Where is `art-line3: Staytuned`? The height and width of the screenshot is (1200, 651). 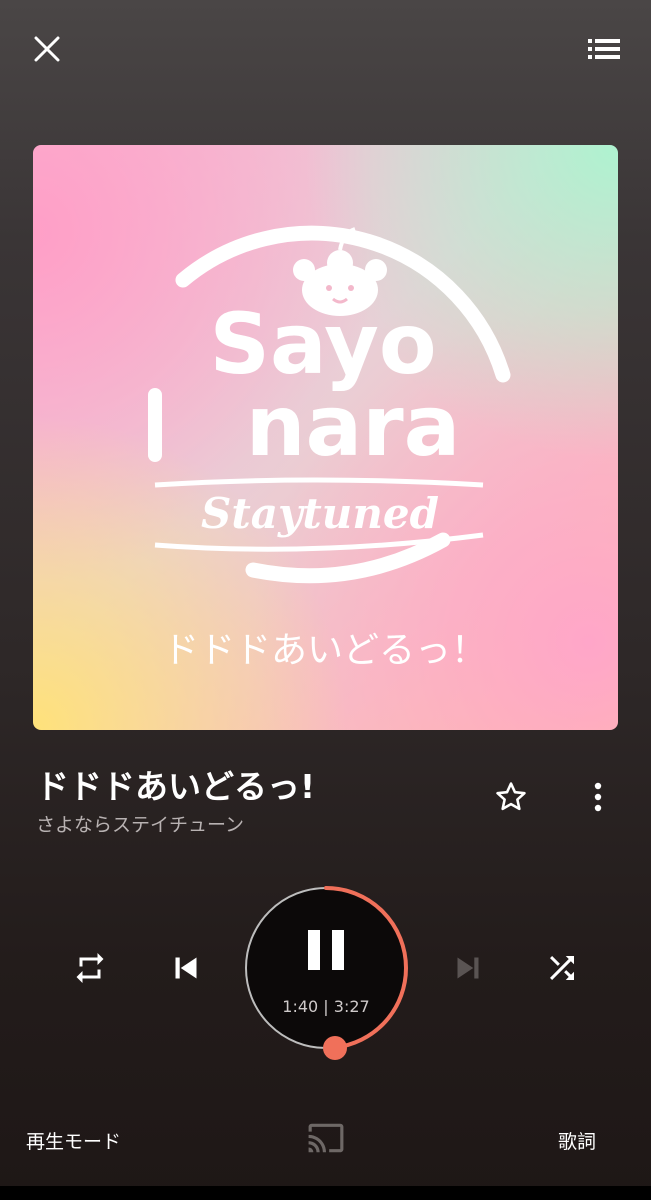 art-line3: Staytuned is located at coordinates (320, 513).